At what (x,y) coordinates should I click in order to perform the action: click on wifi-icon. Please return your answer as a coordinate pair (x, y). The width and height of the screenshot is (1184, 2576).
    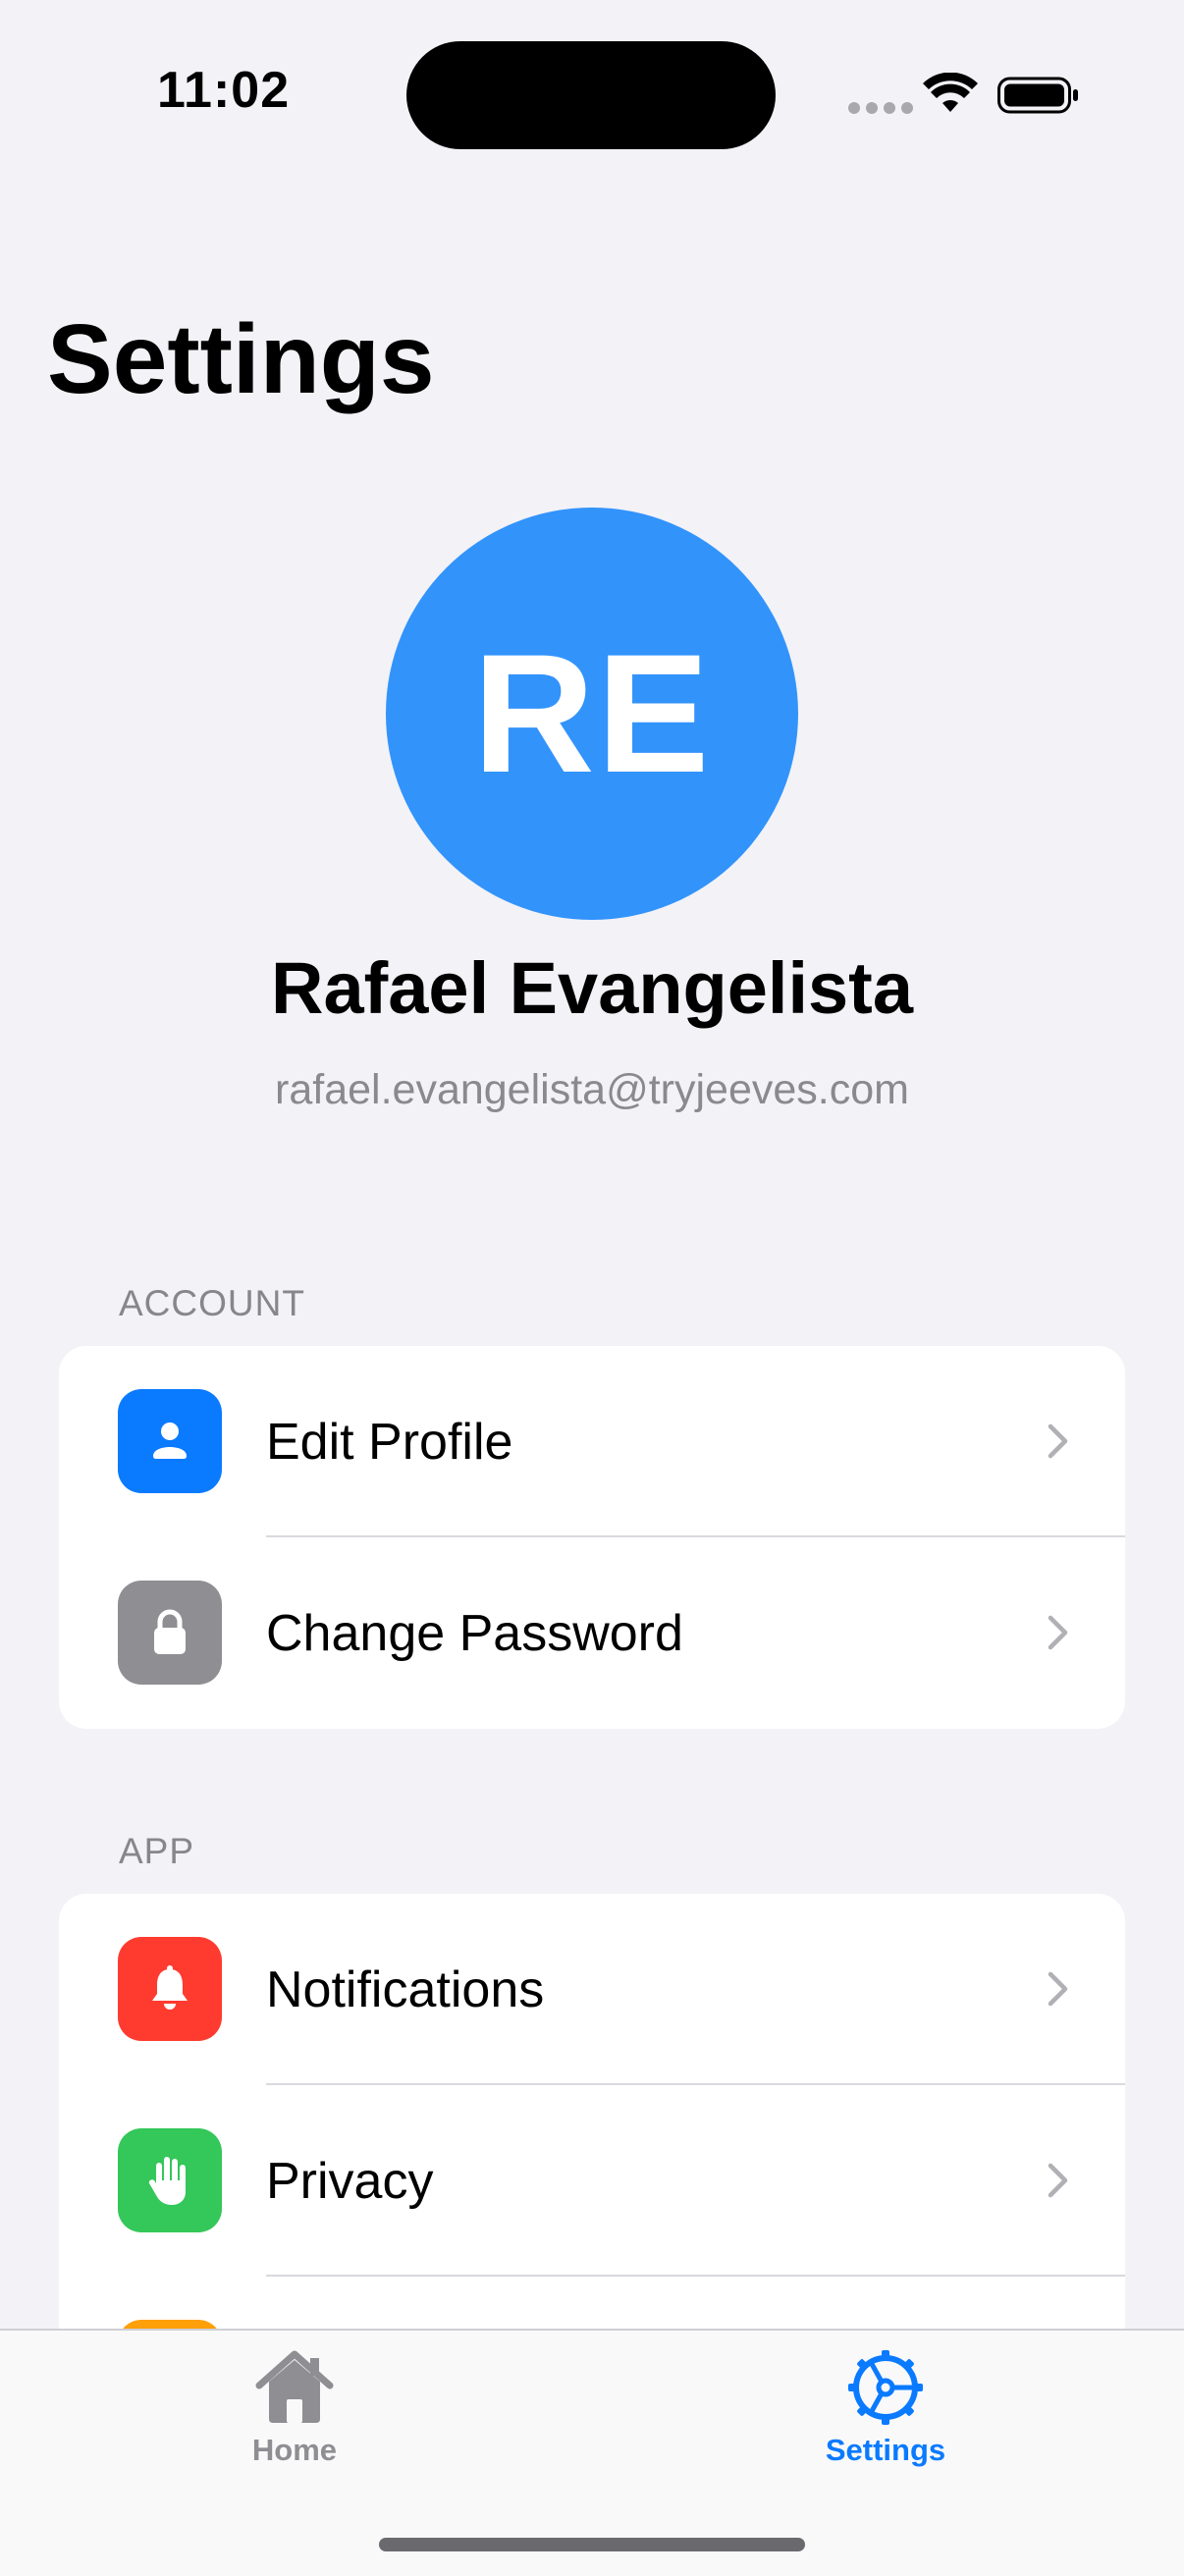
    Looking at the image, I should click on (950, 92).